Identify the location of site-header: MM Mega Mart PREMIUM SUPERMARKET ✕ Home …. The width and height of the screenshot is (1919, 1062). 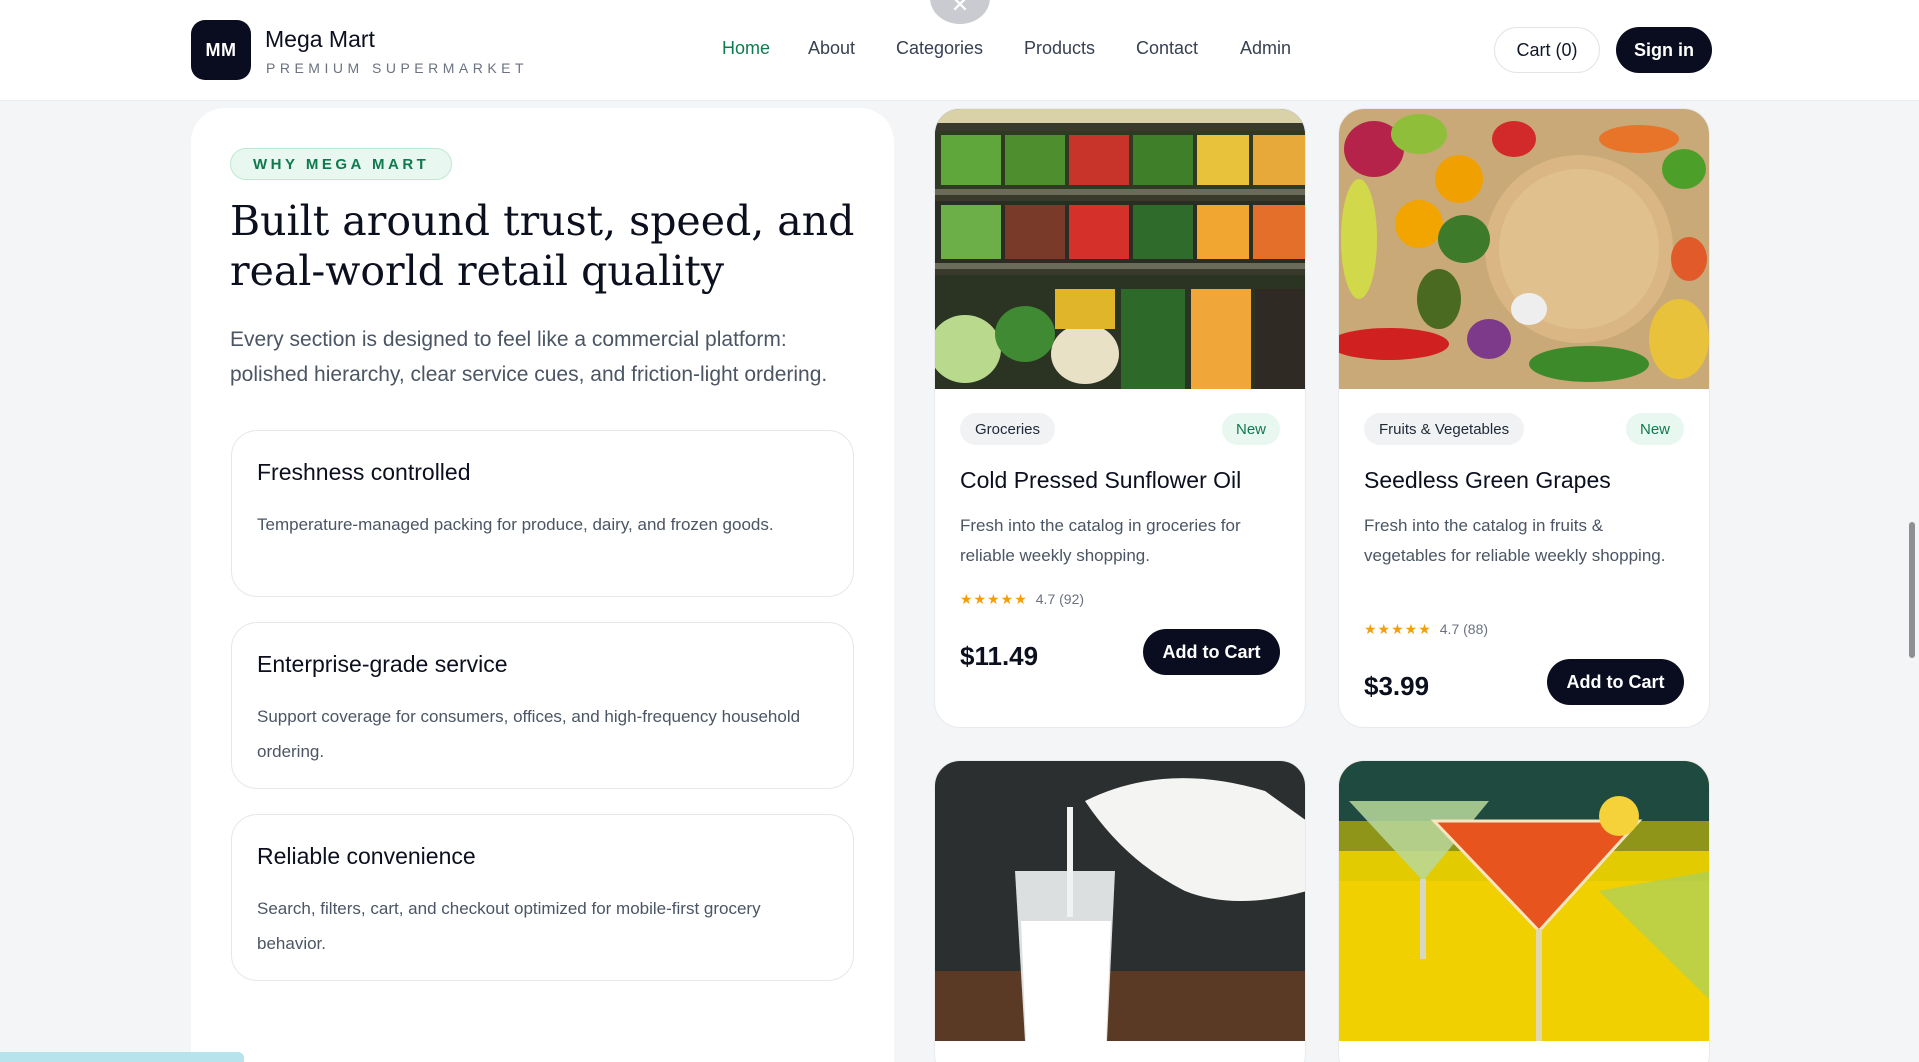
(959, 50).